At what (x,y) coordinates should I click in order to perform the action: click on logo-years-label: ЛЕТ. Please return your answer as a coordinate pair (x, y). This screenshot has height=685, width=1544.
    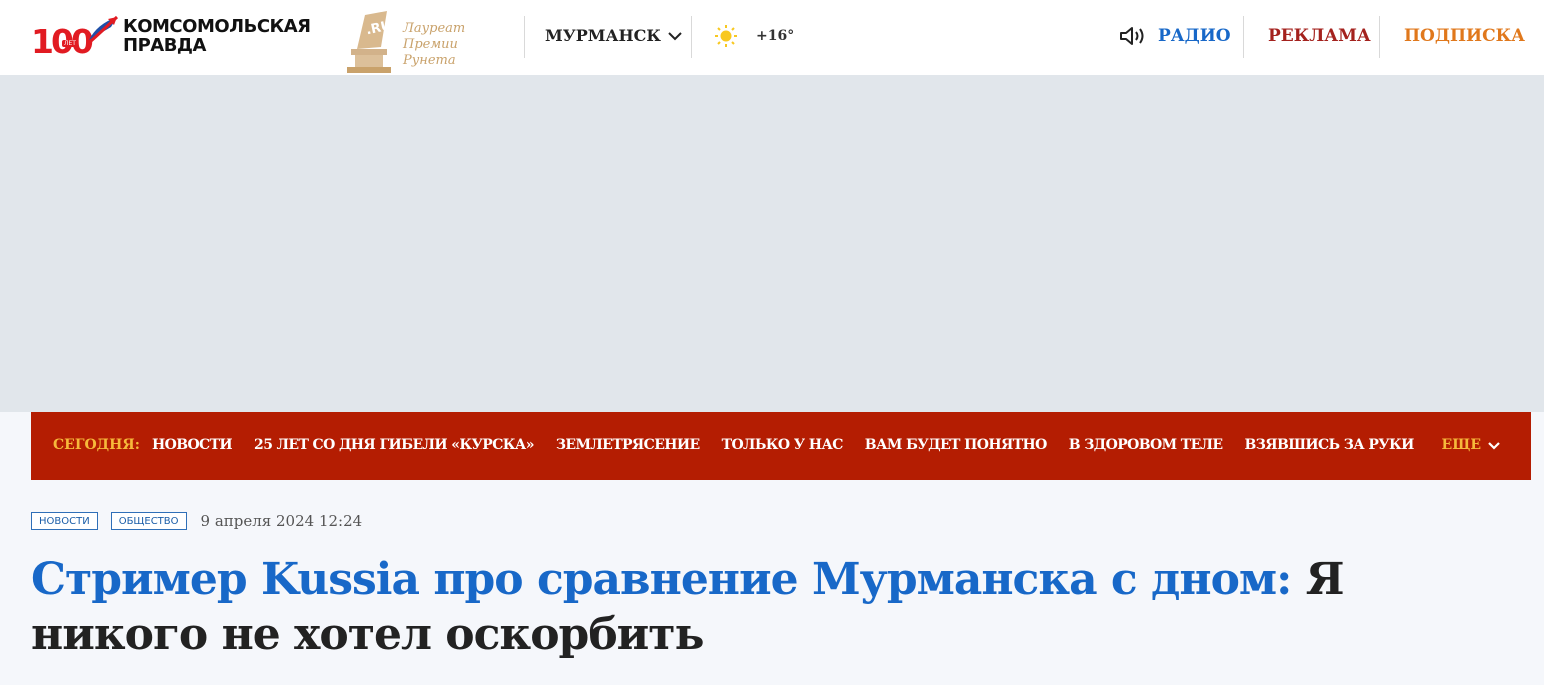
    Looking at the image, I should click on (70, 43).